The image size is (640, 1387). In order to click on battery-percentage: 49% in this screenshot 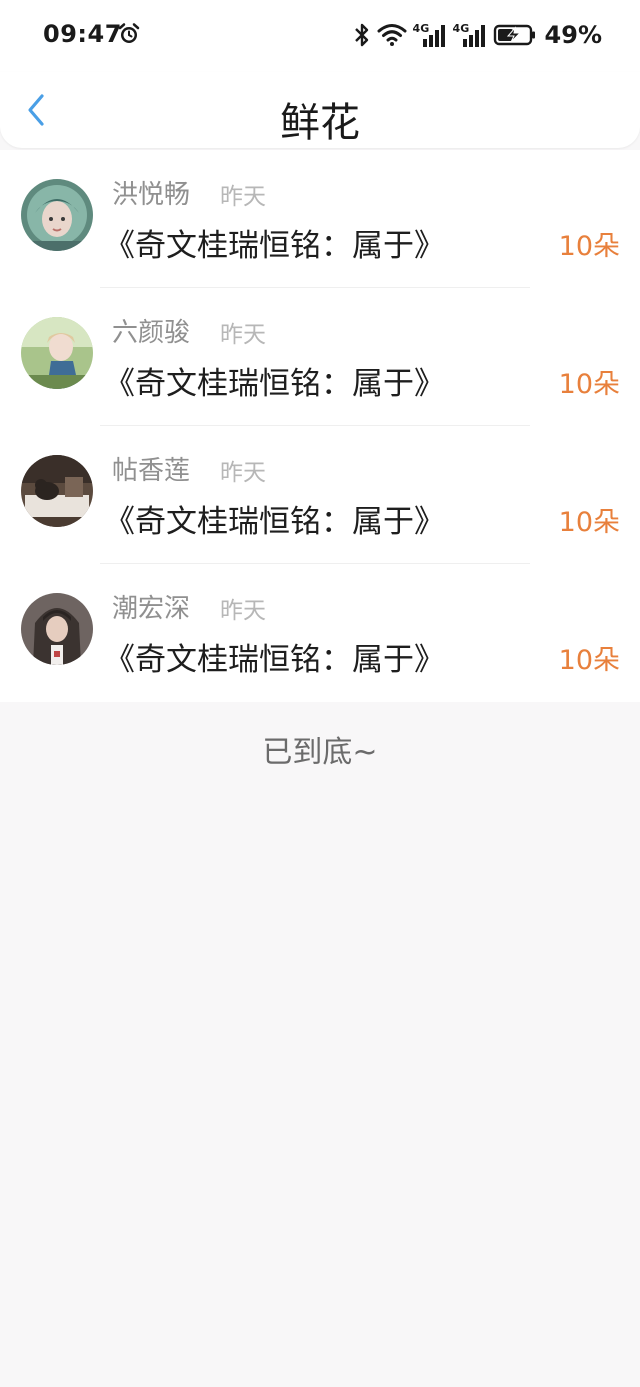, I will do `click(573, 35)`.